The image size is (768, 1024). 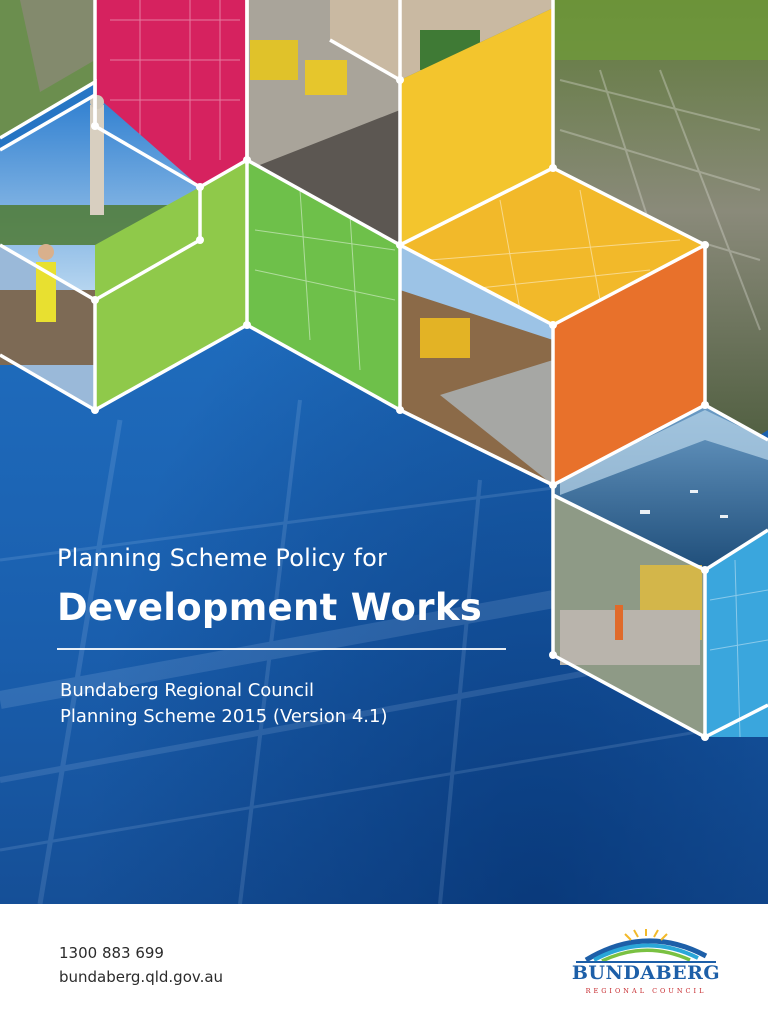 I want to click on planning-scheme-version: Planning Scheme 2015 (Version 4.1), so click(x=224, y=716).